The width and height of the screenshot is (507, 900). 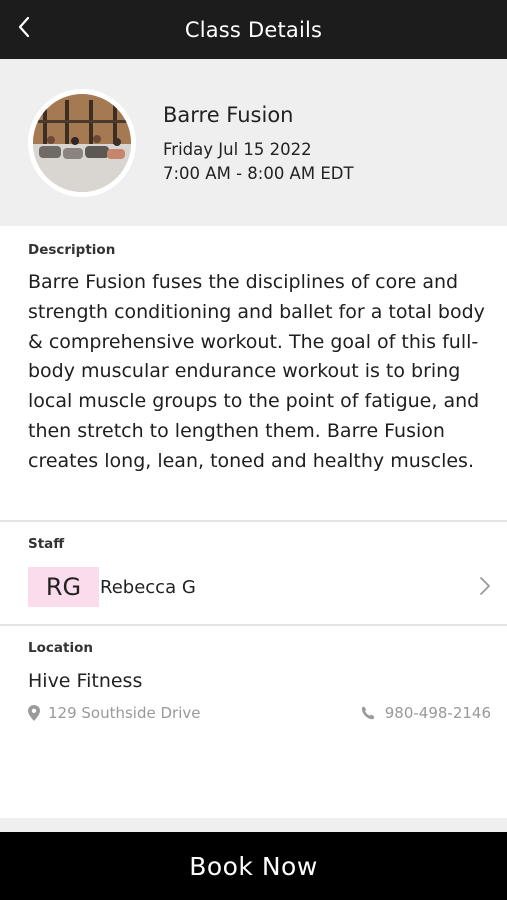 I want to click on class-photo, so click(x=82, y=143).